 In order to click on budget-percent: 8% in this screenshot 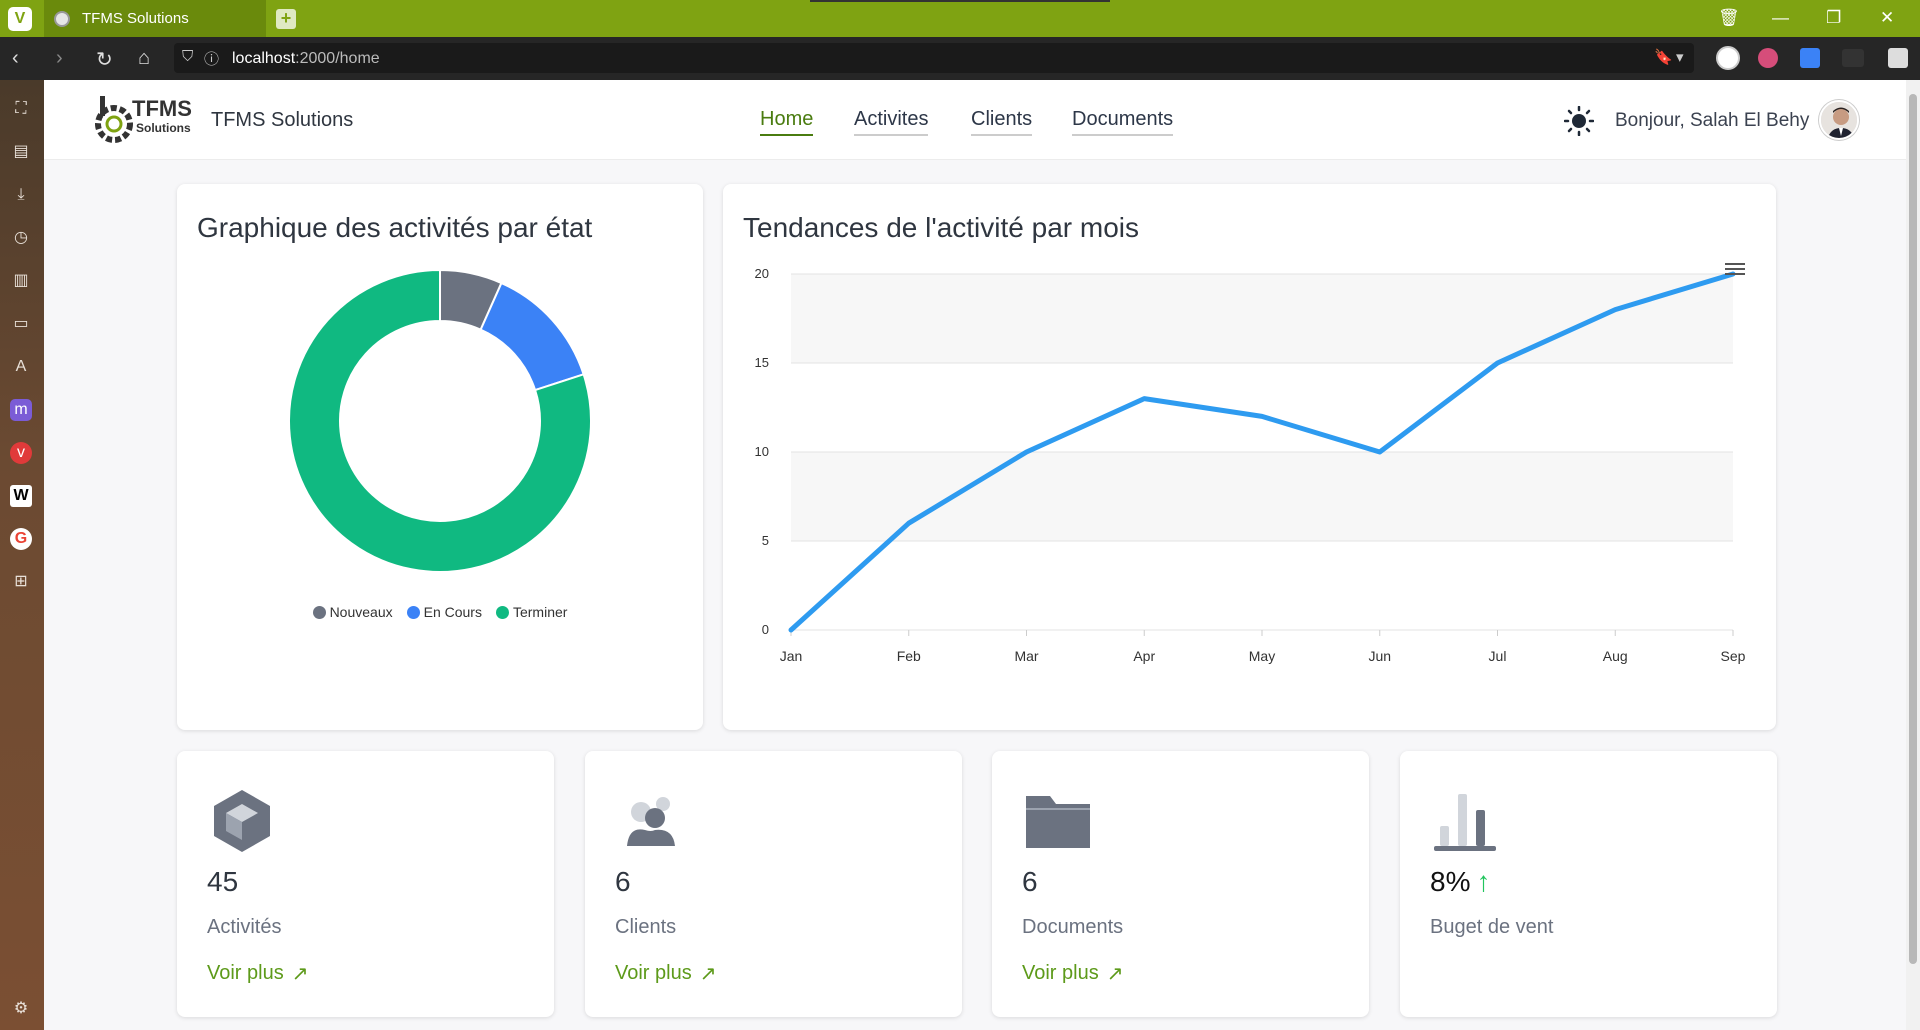, I will do `click(1450, 881)`.